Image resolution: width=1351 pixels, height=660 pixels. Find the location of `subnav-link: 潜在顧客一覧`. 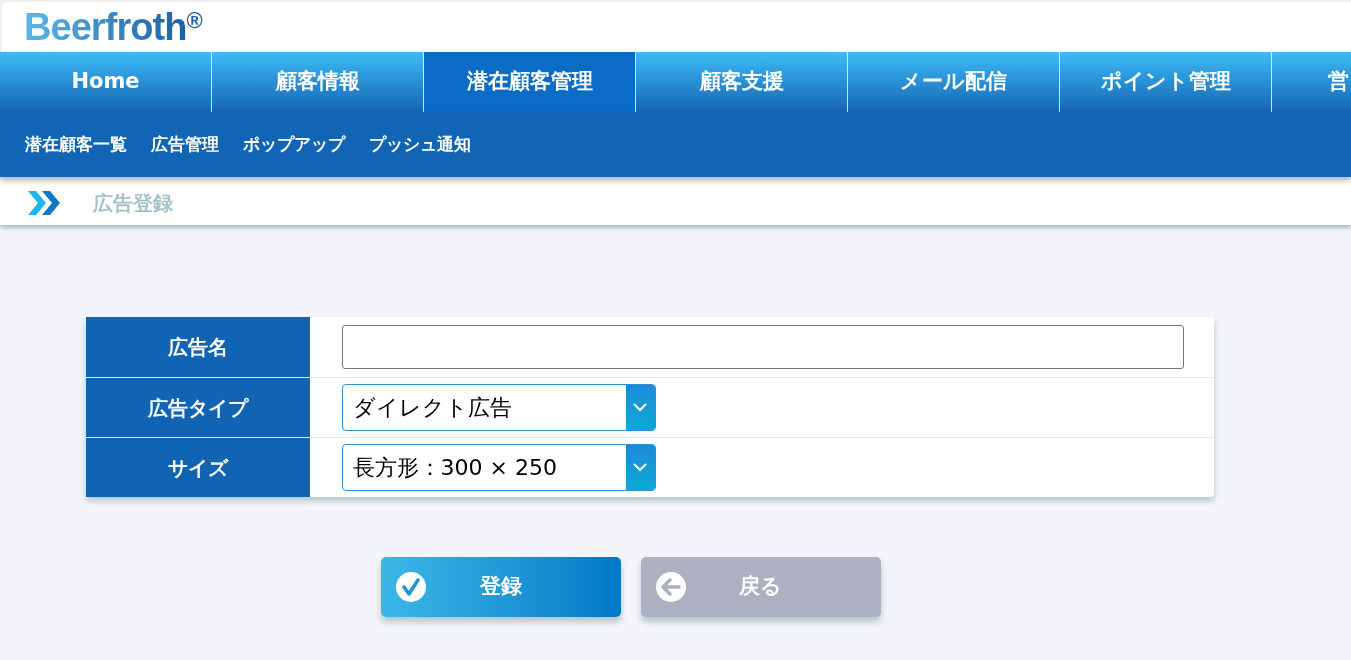

subnav-link: 潜在顧客一覧 is located at coordinates (76, 144).